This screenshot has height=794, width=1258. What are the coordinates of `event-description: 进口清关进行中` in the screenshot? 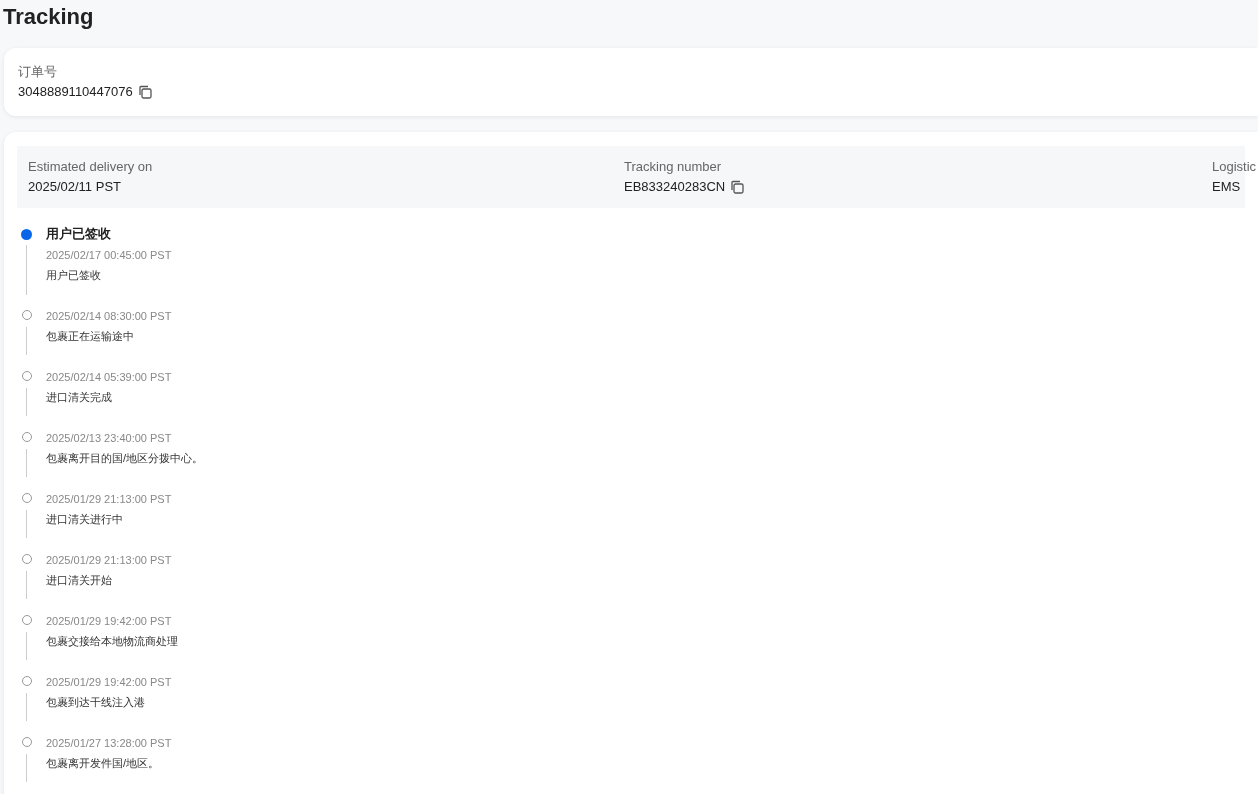 It's located at (85, 520).